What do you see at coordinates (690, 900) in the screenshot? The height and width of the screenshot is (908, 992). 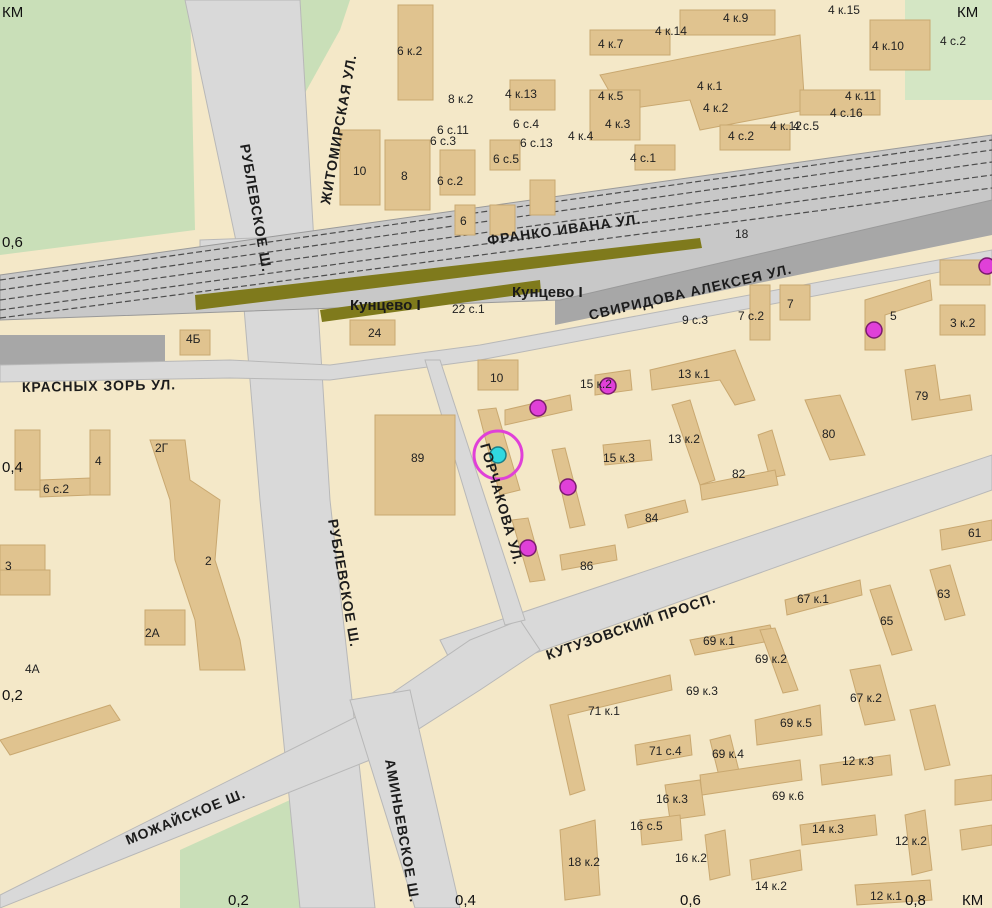 I see `axis-bottom-06: 0,6` at bounding box center [690, 900].